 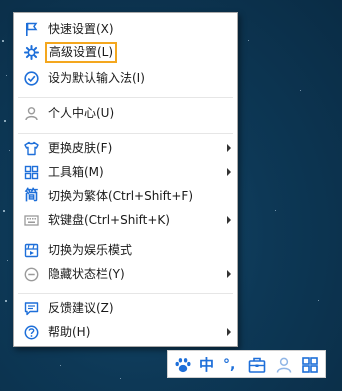 I want to click on punctuation-icon: °,, so click(x=232, y=365).